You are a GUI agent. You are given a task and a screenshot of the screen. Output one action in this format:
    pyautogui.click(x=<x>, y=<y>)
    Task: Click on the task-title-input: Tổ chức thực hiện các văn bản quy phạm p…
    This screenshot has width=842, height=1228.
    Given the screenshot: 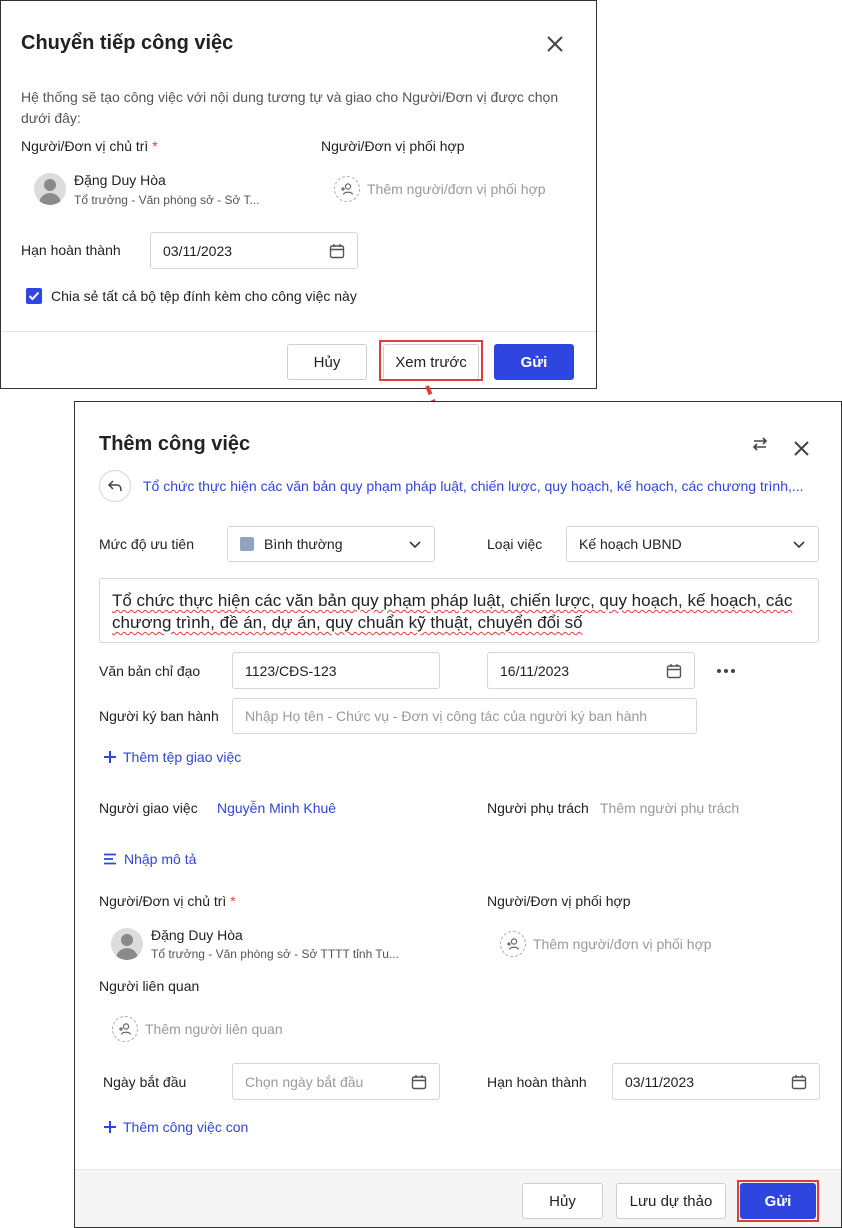 What is the action you would take?
    pyautogui.click(x=459, y=610)
    